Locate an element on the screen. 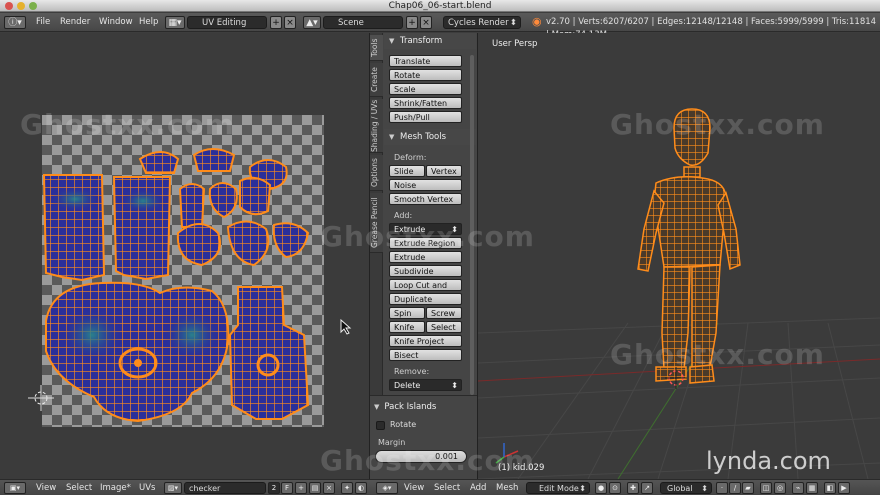  rotate-checkbox-label: Rotate is located at coordinates (403, 424).